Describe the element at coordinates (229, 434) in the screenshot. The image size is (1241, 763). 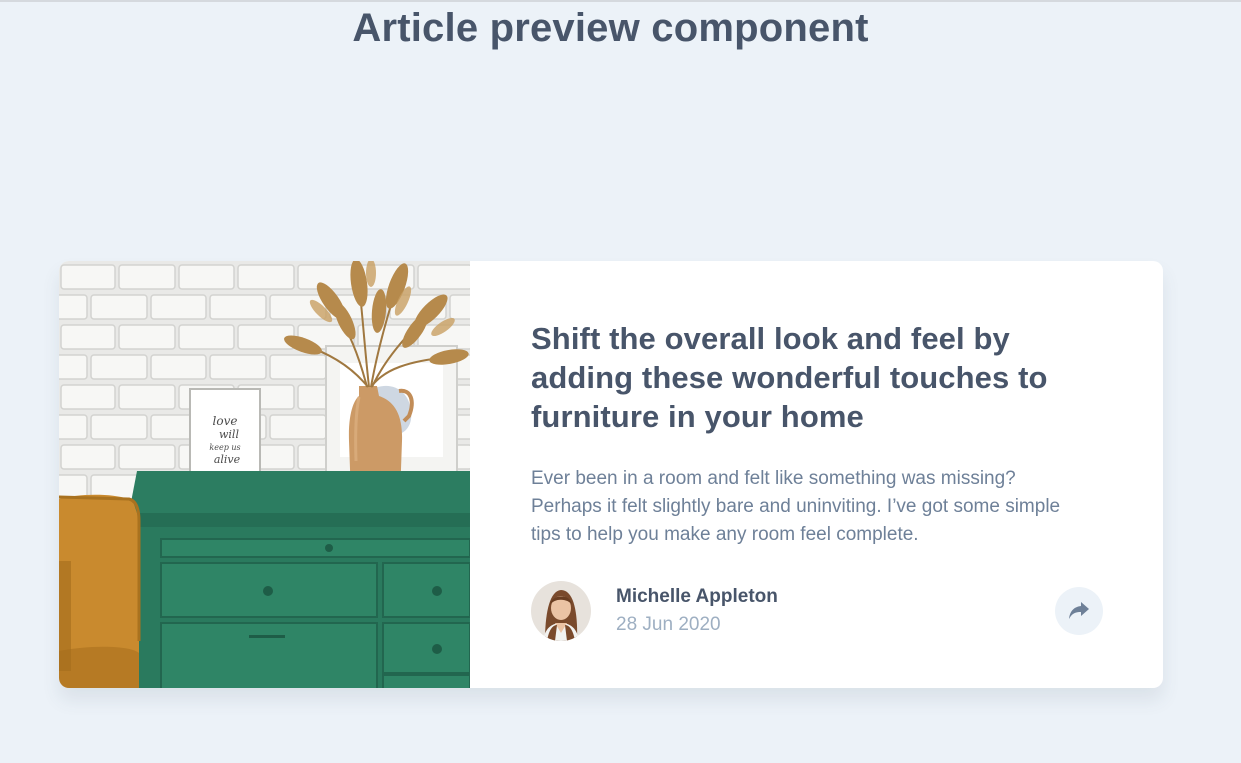
I see `svg-text: will` at that location.